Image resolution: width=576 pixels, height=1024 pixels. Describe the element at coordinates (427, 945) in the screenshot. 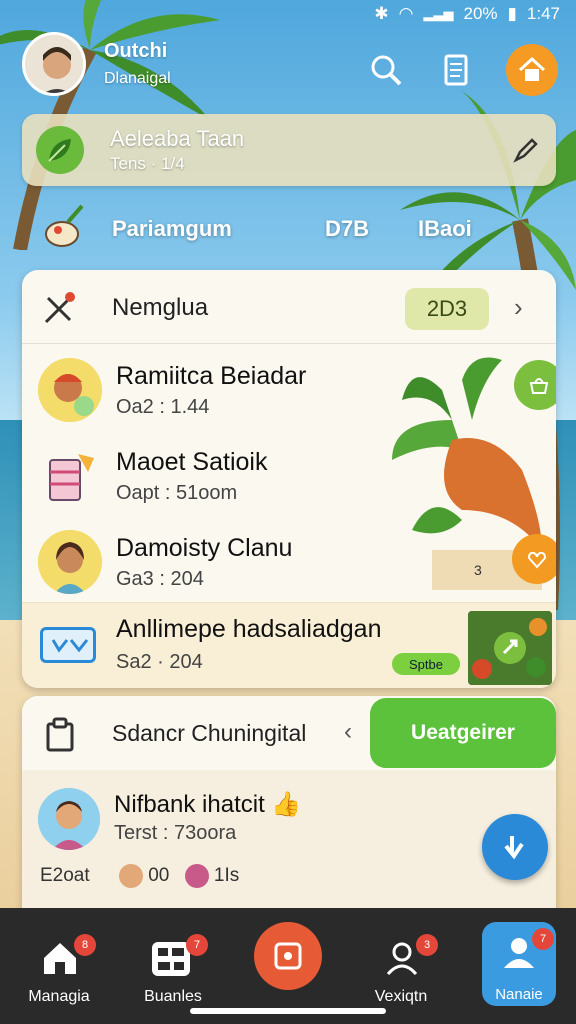

I see `notification-badge: 3` at that location.